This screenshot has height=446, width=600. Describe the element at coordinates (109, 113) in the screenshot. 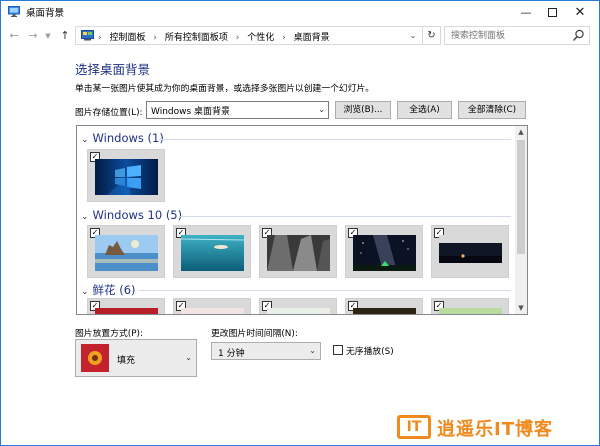

I see `picture-location-label: 图片存储位置(L):` at that location.